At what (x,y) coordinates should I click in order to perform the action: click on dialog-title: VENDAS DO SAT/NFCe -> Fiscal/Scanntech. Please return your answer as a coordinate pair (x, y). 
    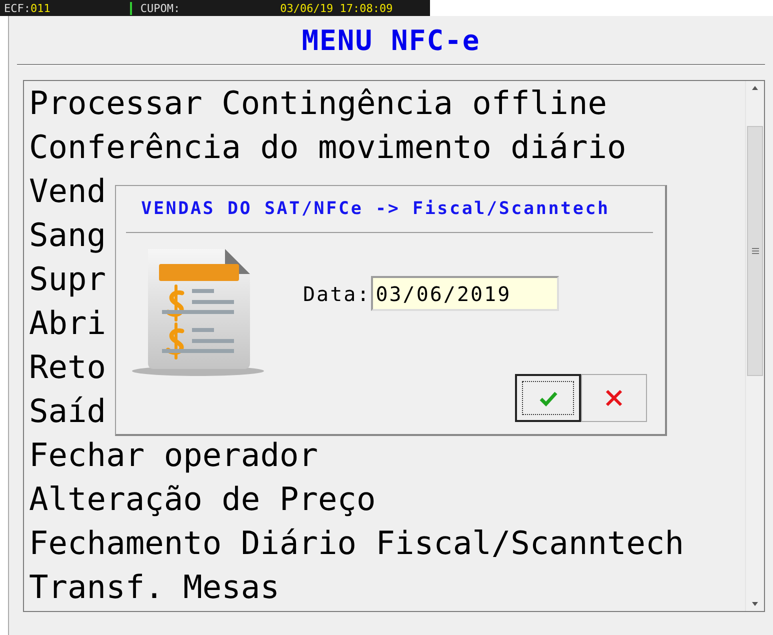
    Looking at the image, I should click on (375, 209).